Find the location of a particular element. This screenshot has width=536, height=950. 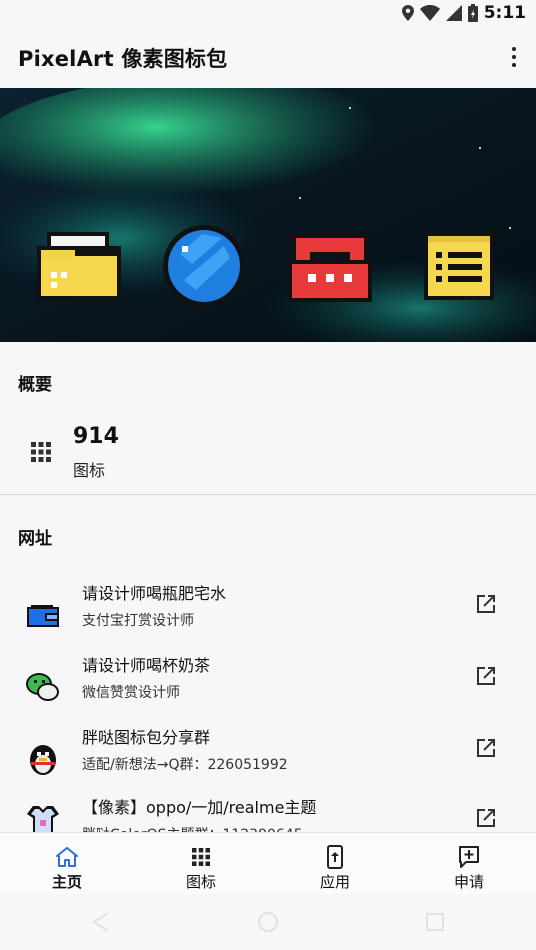

more-vert-icon is located at coordinates (514, 57).